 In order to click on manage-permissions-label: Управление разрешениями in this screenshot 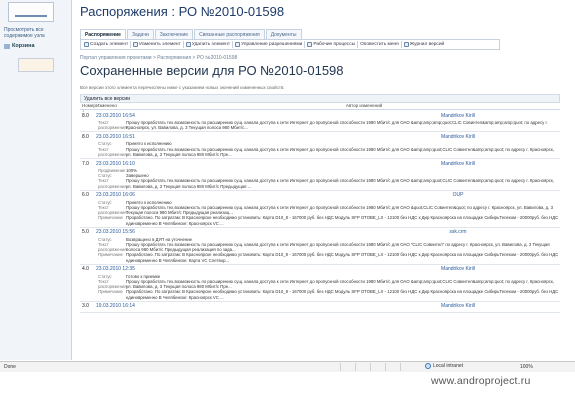, I will do `click(272, 44)`.